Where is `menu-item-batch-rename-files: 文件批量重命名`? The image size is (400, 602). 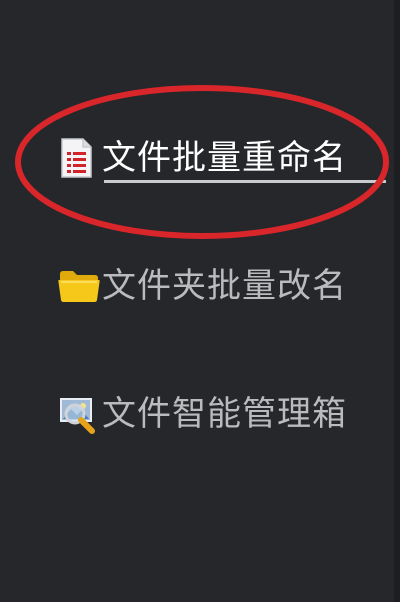 menu-item-batch-rename-files: 文件批量重命名 is located at coordinates (202, 158).